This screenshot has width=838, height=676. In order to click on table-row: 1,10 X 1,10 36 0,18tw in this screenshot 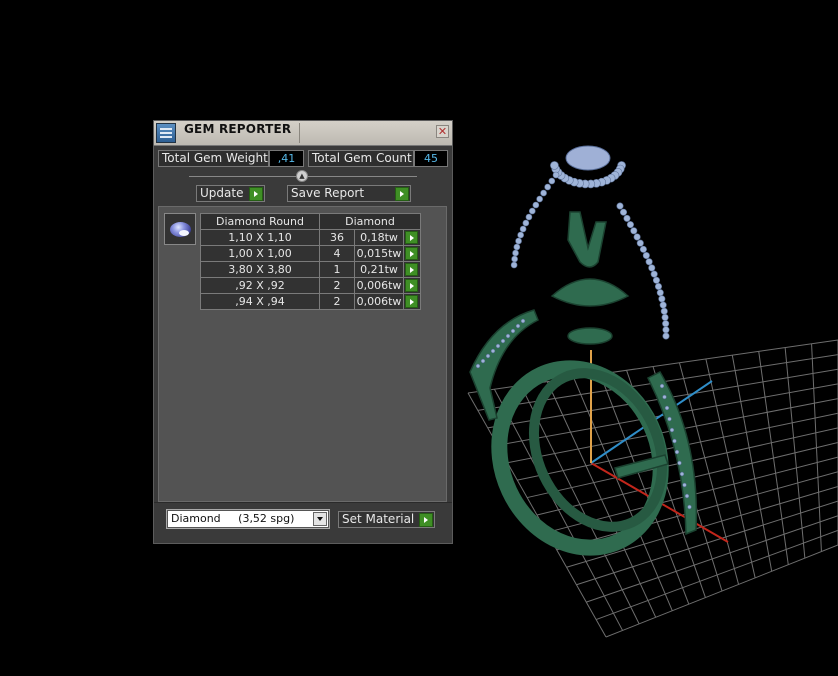, I will do `click(310, 237)`.